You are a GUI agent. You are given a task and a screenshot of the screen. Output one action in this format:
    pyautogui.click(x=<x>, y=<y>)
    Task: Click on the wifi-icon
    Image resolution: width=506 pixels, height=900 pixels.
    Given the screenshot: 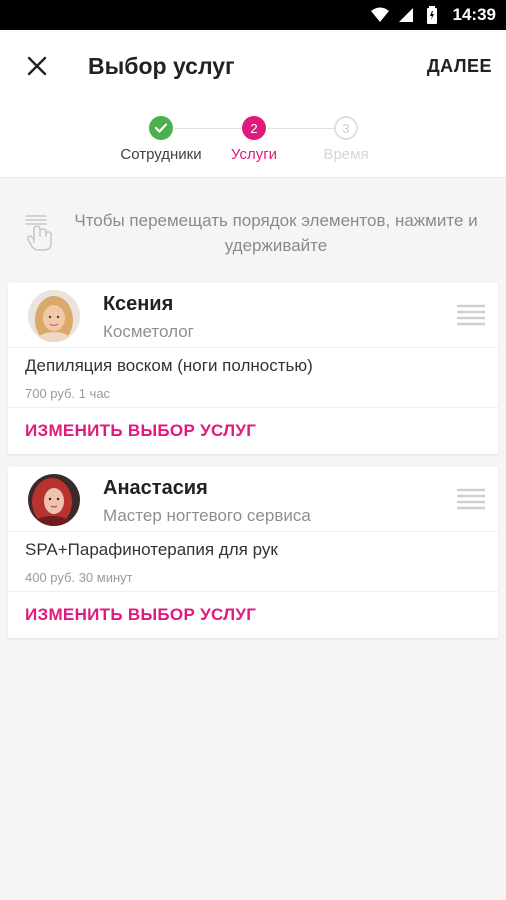 What is the action you would take?
    pyautogui.click(x=379, y=15)
    